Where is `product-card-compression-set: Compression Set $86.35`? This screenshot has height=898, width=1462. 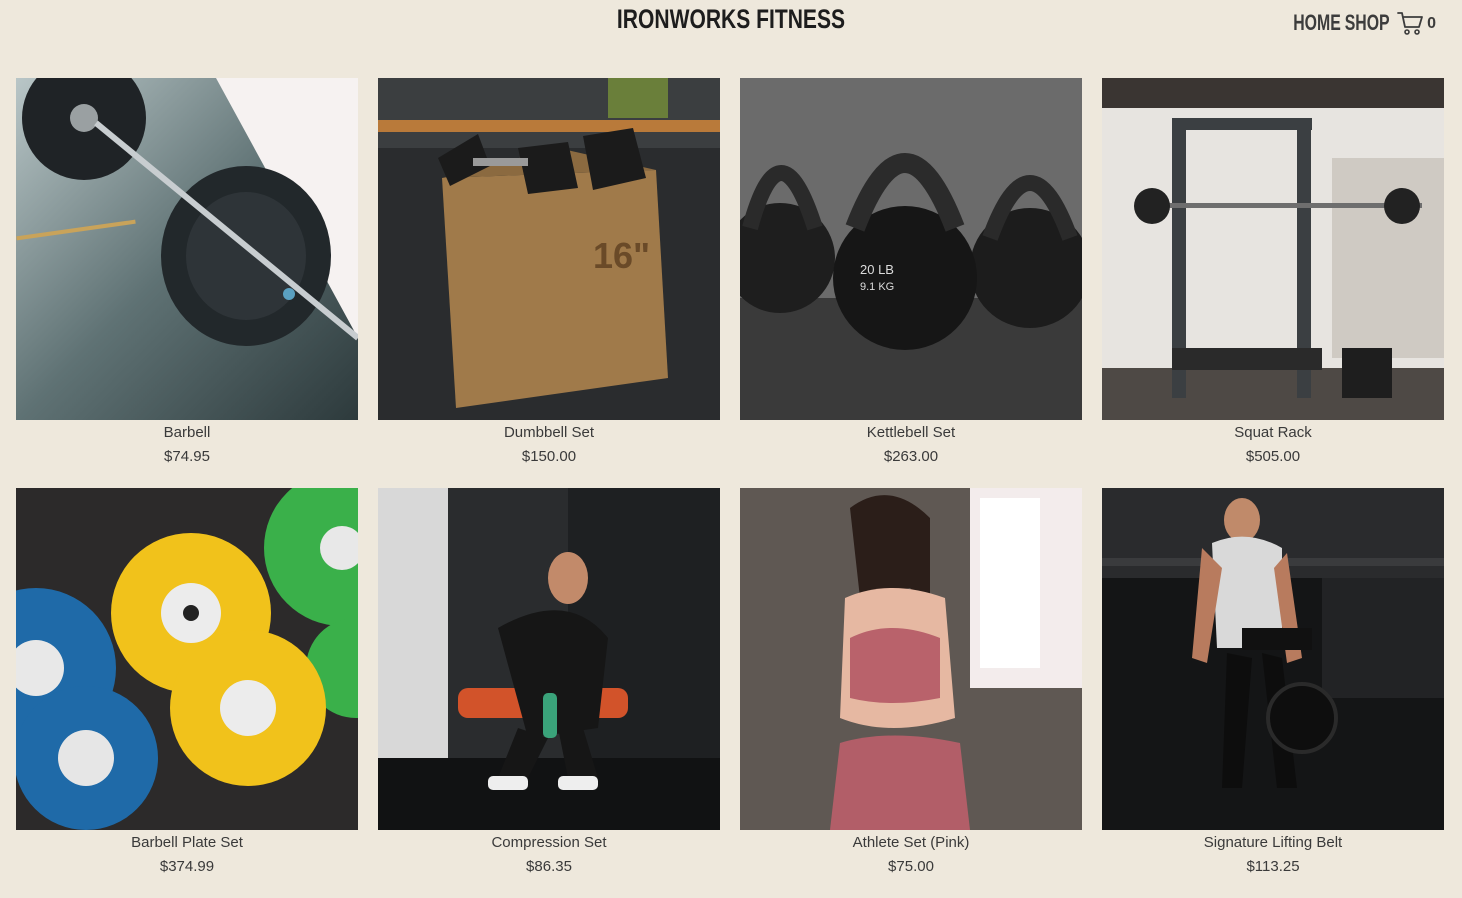 product-card-compression-set: Compression Set $86.35 is located at coordinates (549, 693).